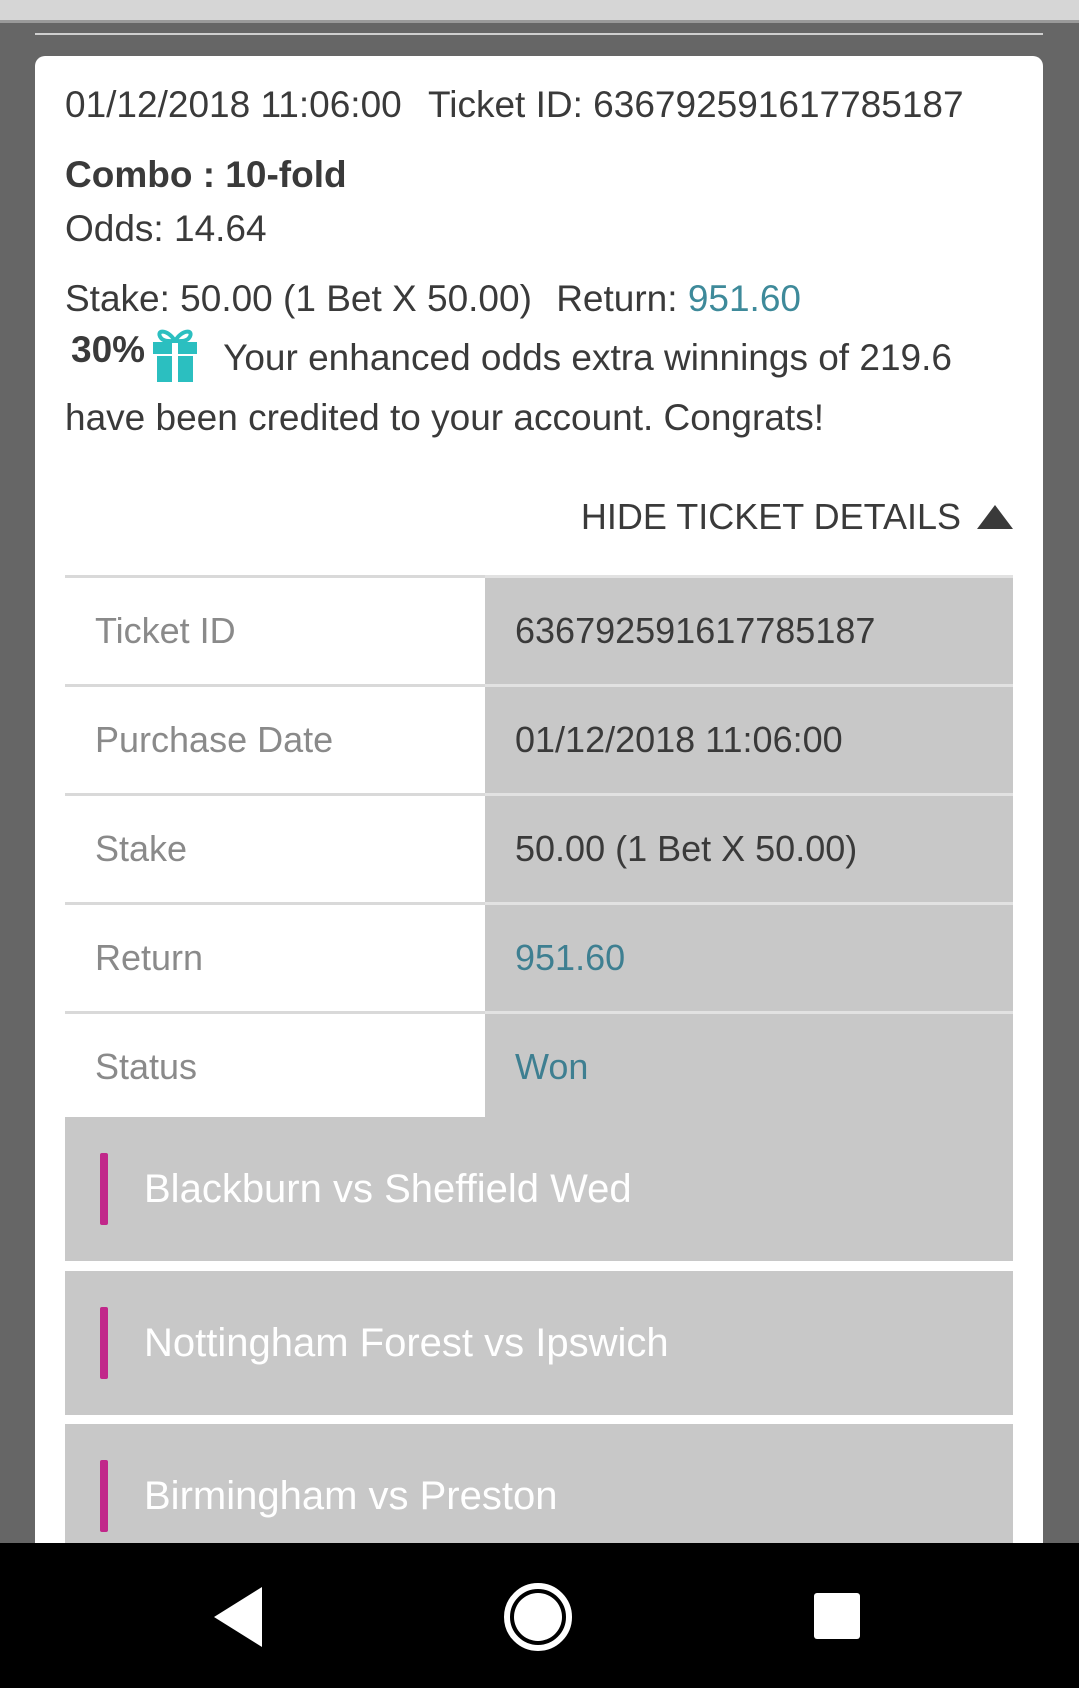  I want to click on detail-key: Return, so click(275, 957).